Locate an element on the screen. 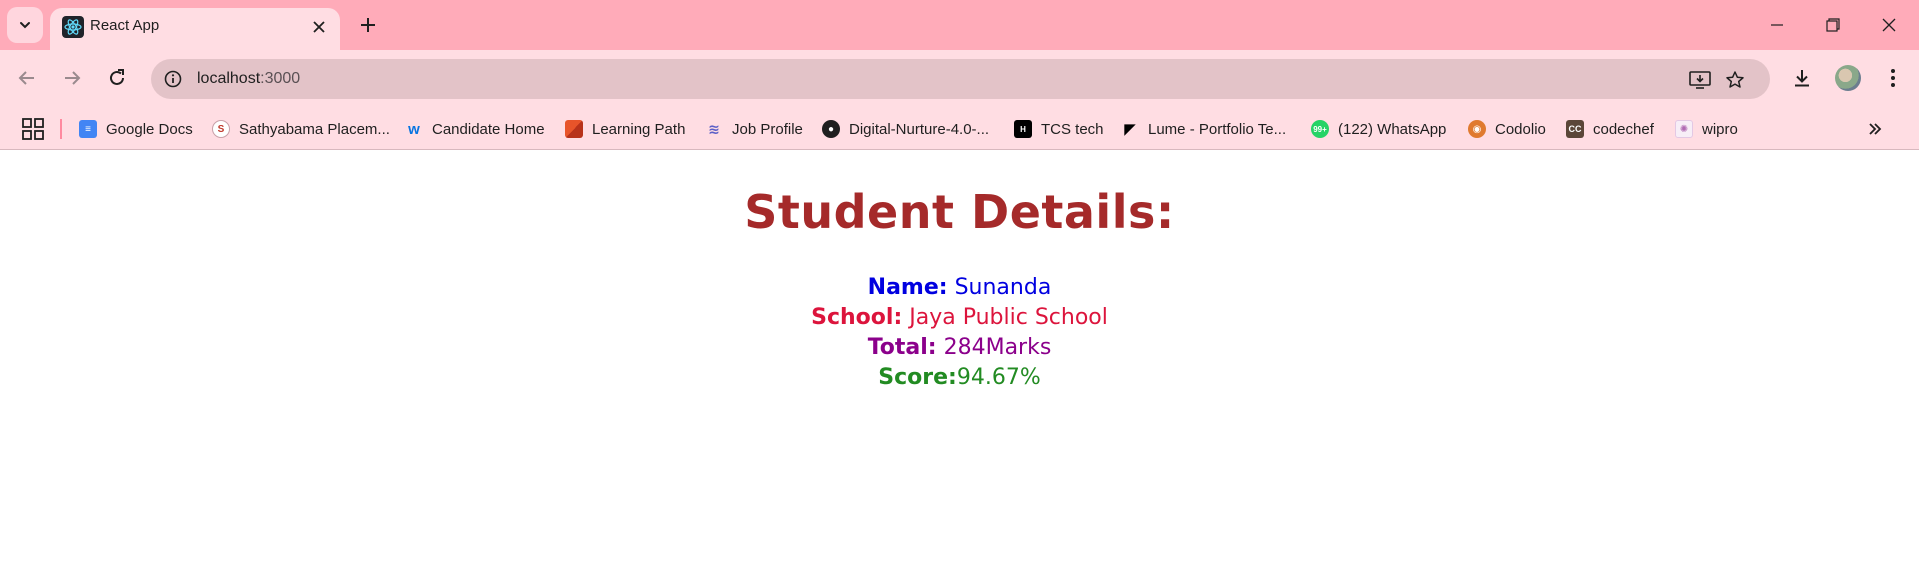 This screenshot has width=1919, height=564. back-button is located at coordinates (27, 78).